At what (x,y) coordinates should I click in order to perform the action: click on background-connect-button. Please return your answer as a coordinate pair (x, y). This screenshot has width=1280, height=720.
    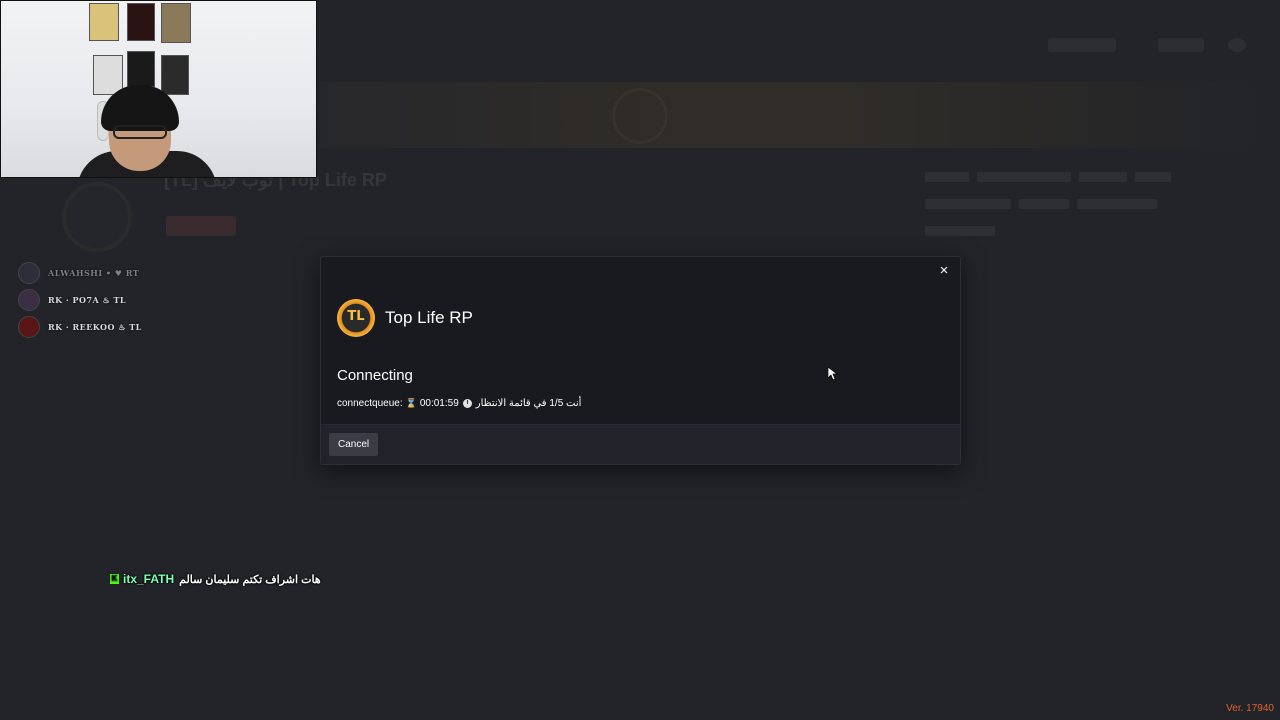
    Looking at the image, I should click on (201, 226).